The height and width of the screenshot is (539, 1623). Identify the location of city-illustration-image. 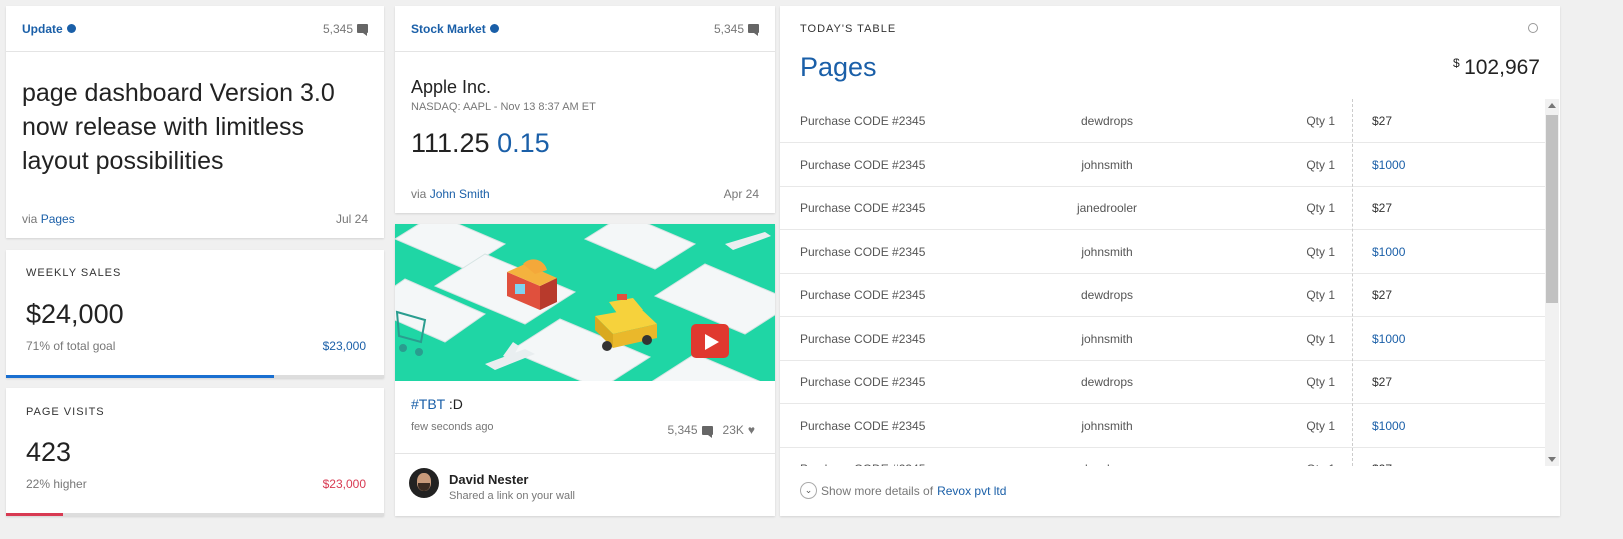
(585, 302).